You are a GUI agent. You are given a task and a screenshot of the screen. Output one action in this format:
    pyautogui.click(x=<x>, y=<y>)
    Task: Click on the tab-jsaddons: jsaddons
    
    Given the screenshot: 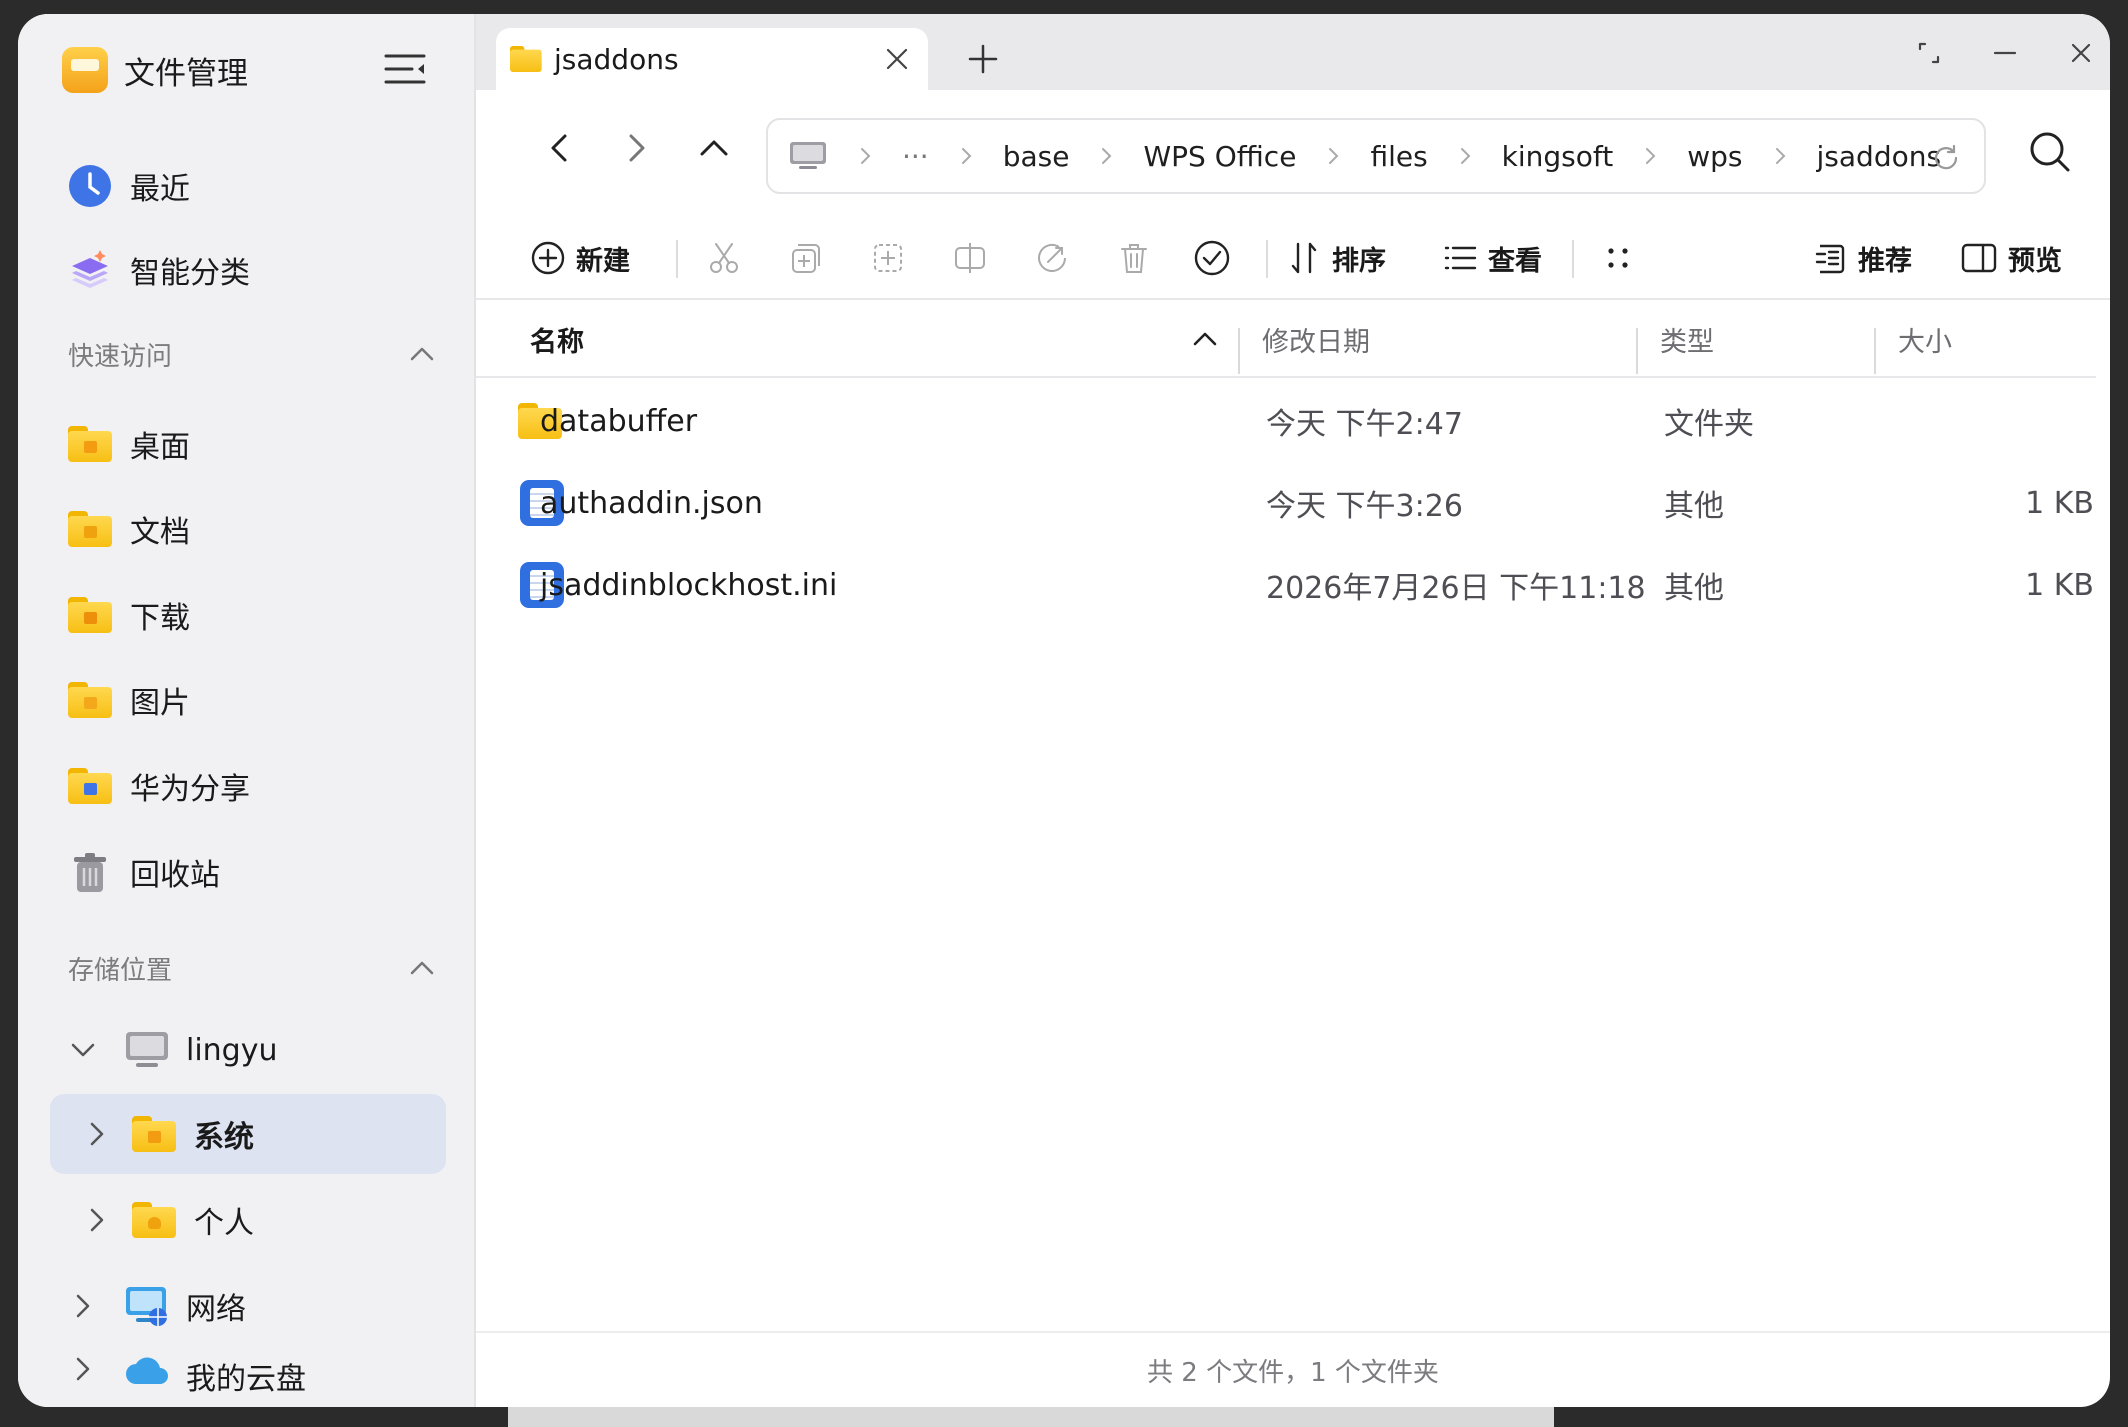 What is the action you would take?
    pyautogui.click(x=712, y=59)
    